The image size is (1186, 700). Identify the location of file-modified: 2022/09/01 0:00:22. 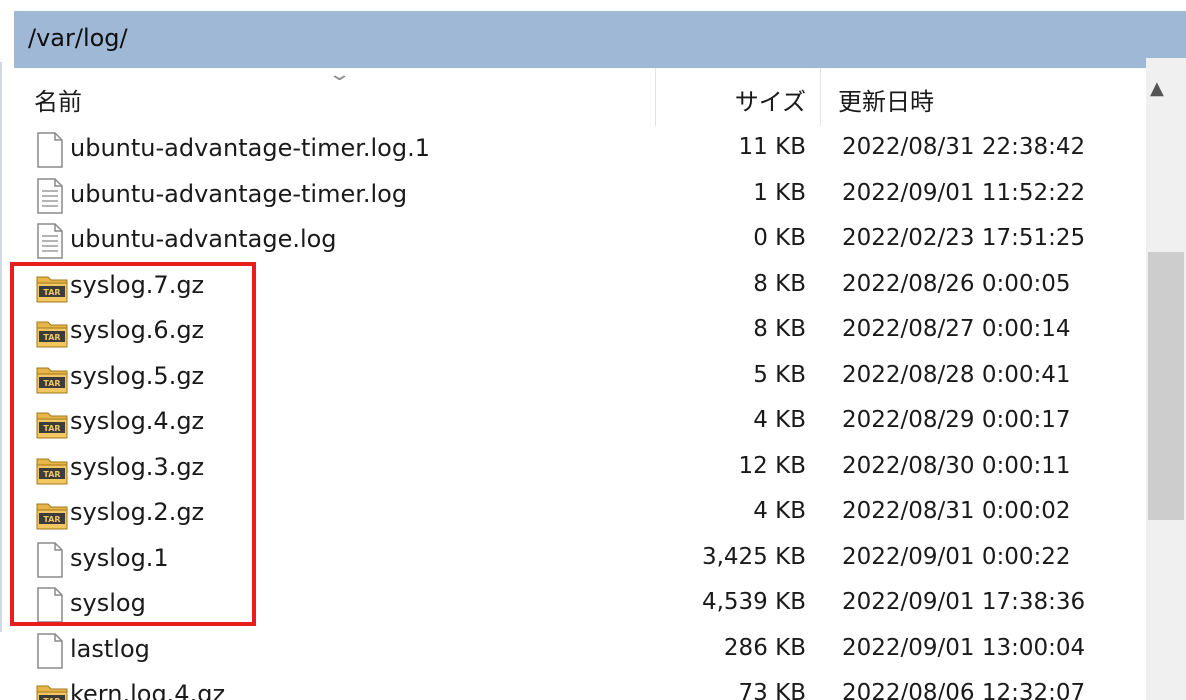
(956, 556).